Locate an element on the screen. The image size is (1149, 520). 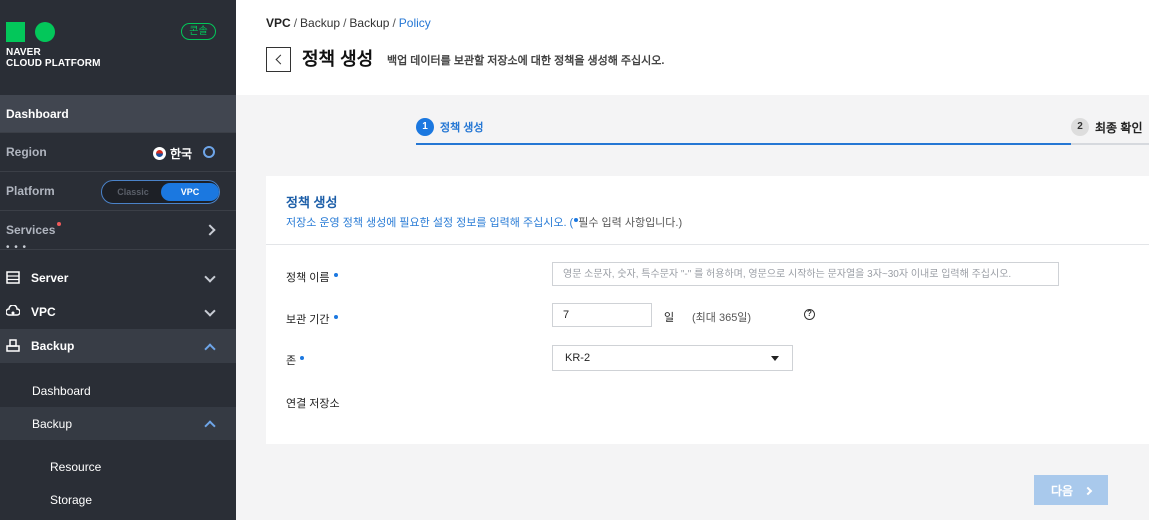
platform-option-classic: Classic is located at coordinates (133, 192).